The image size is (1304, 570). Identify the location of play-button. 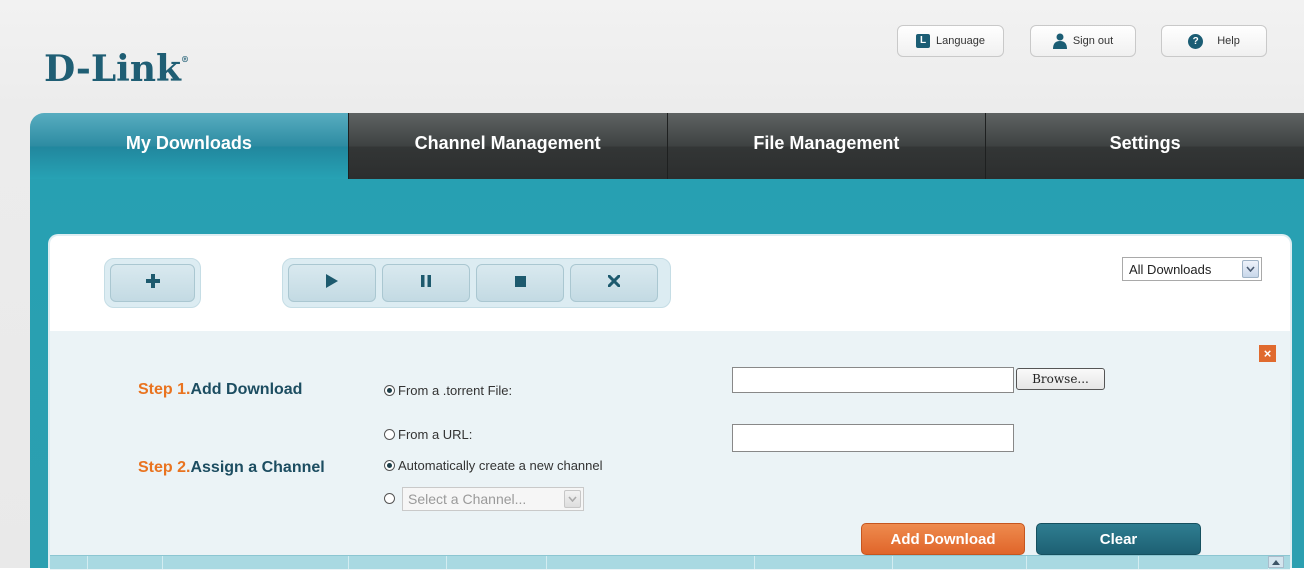
(332, 283).